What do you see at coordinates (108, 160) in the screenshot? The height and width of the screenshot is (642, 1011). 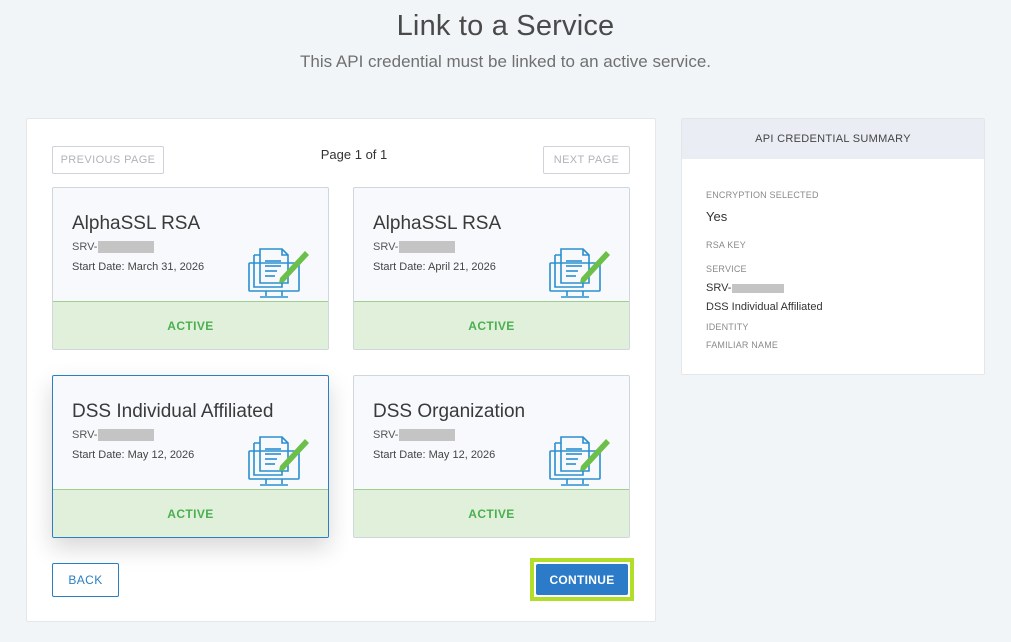 I see `previous-page-button: PREVIOUS PAGE` at bounding box center [108, 160].